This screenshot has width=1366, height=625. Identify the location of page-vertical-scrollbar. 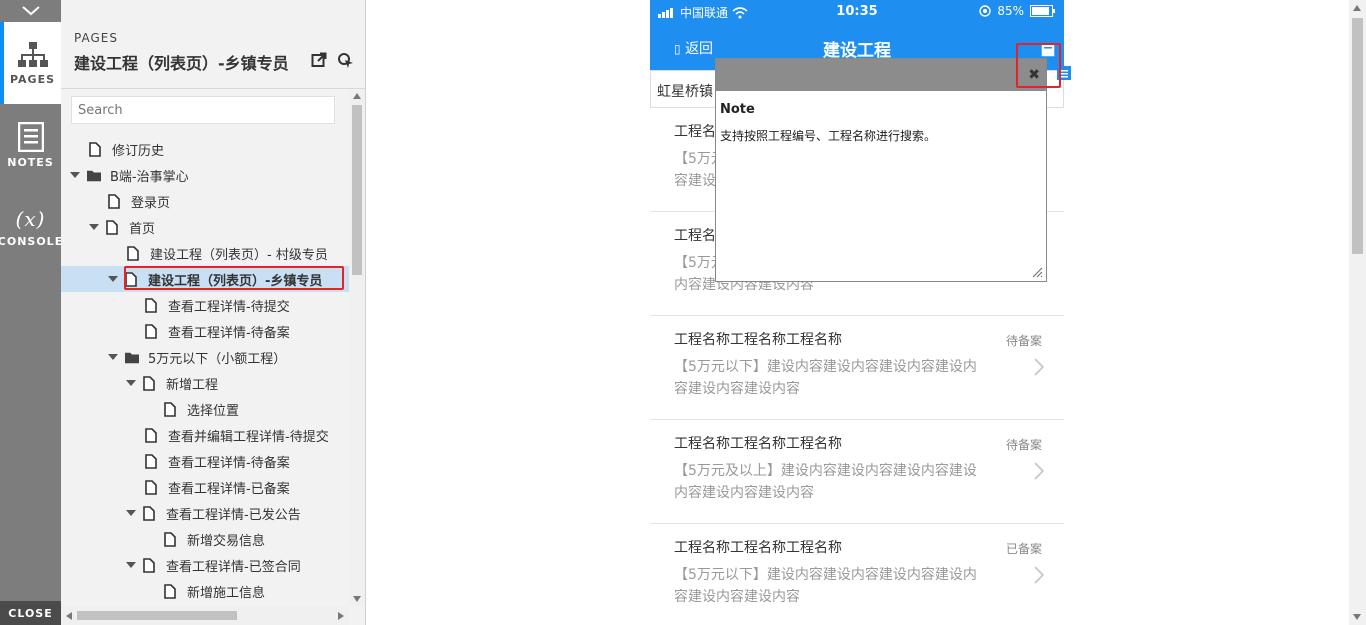
(1357, 312).